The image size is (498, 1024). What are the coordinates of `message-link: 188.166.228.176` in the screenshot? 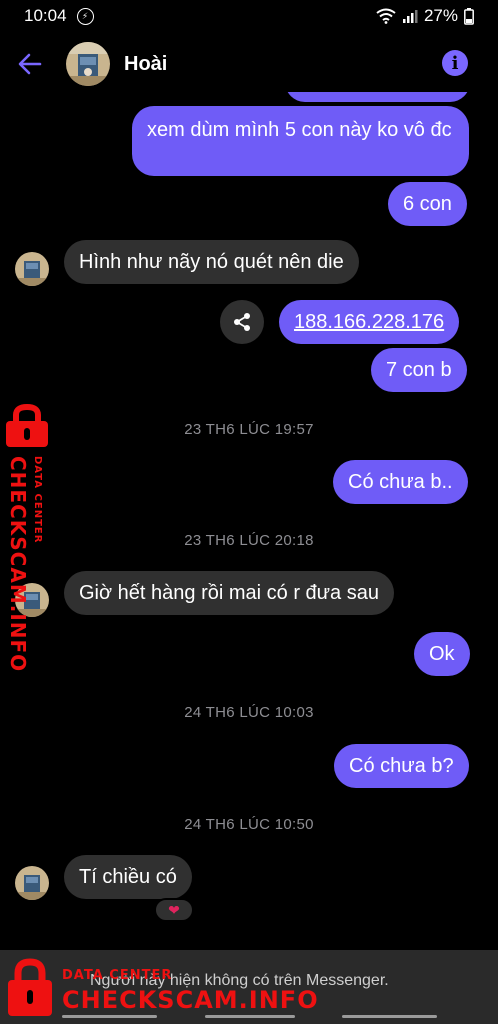 It's located at (369, 322).